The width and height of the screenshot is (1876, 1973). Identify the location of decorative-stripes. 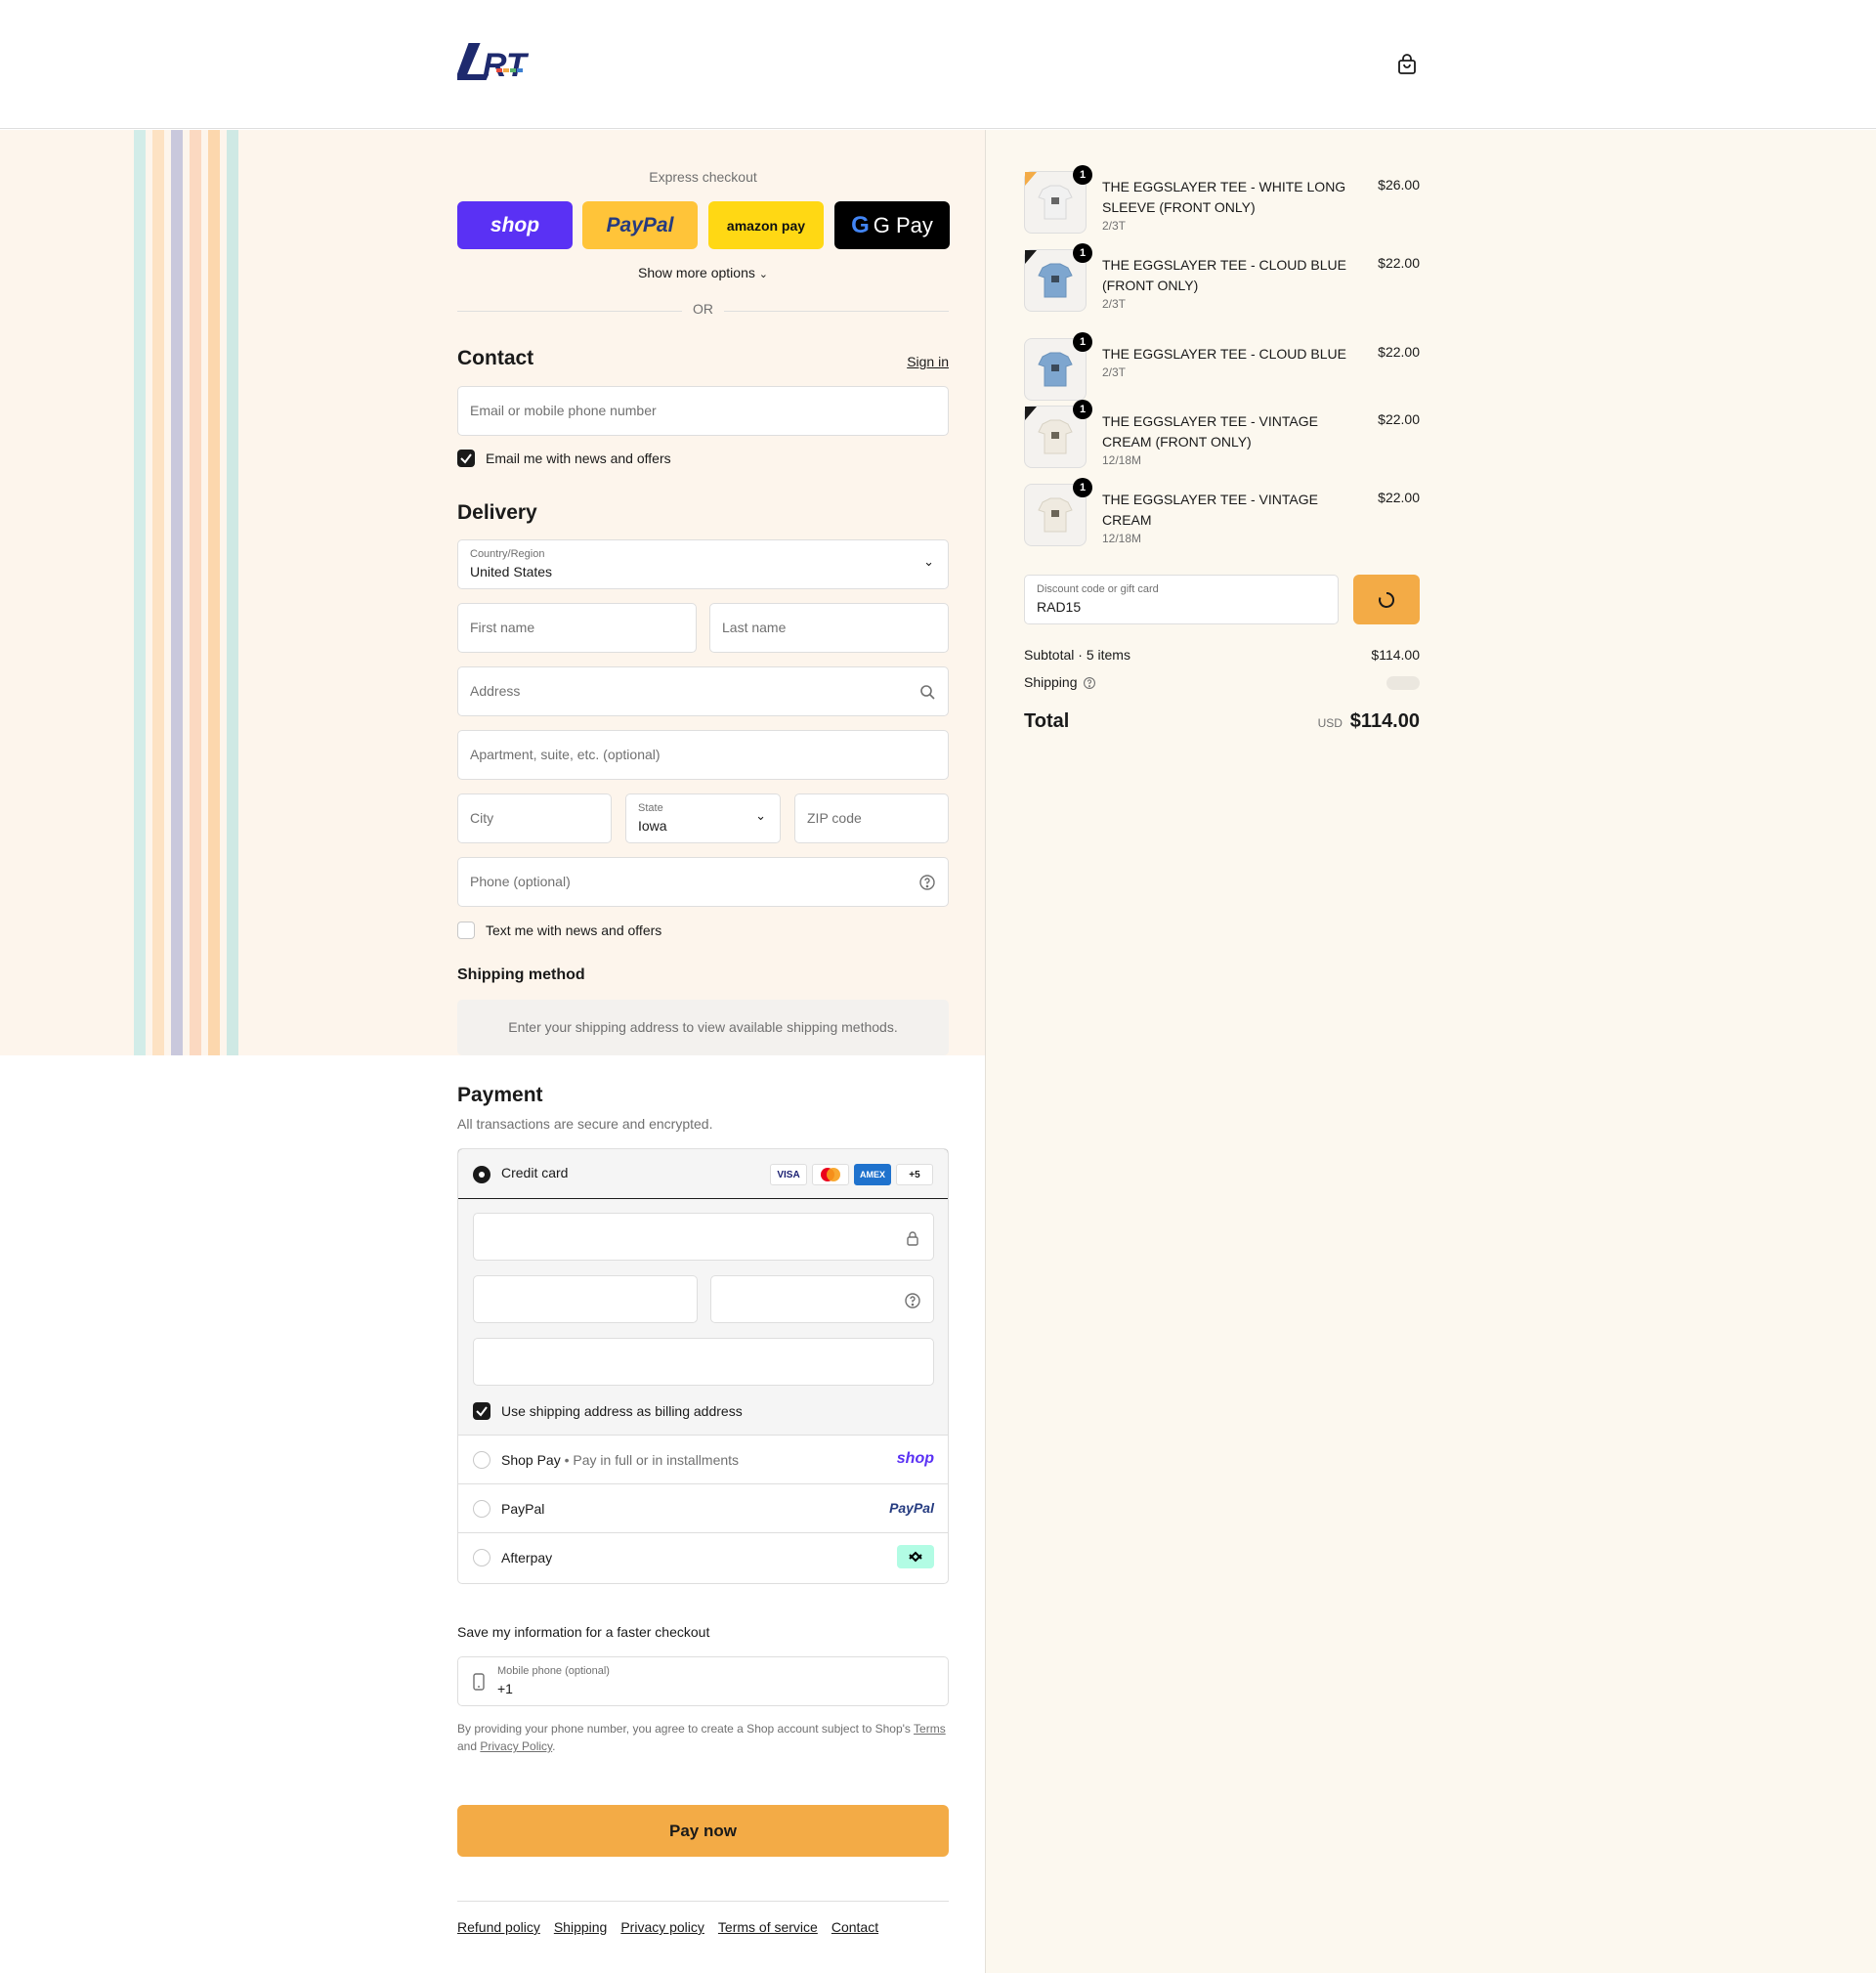
(187, 592).